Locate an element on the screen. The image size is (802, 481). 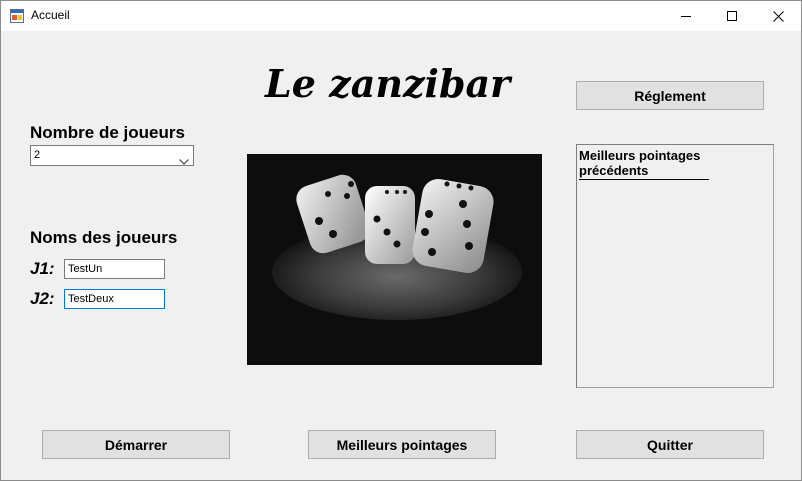
minimize-icon is located at coordinates (686, 16).